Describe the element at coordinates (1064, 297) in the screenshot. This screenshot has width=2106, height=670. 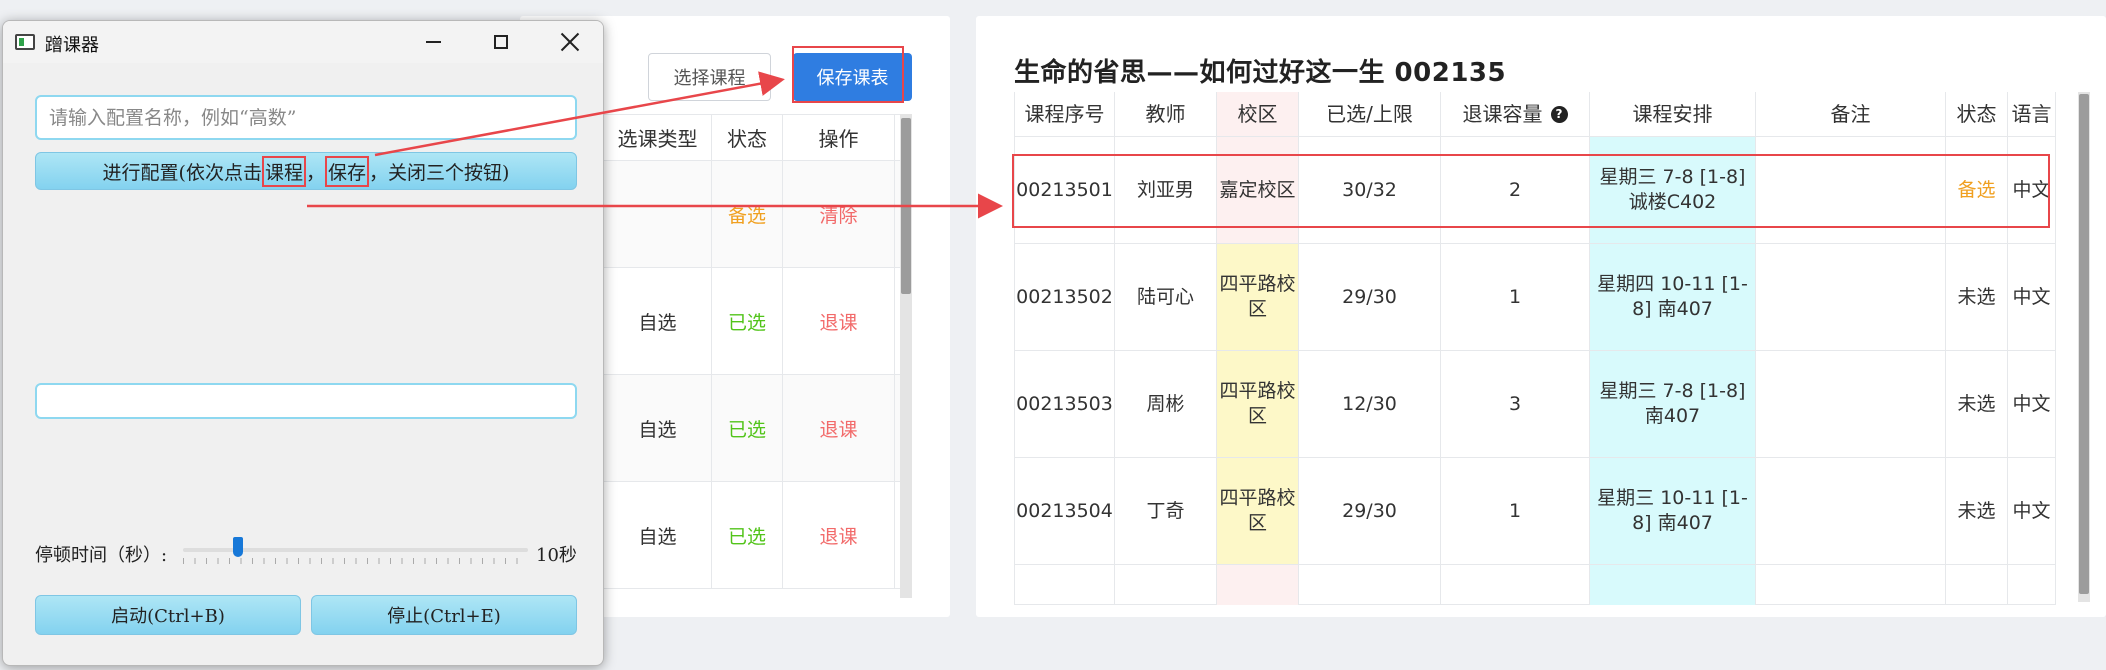
I see `cell-id: 00213502` at that location.